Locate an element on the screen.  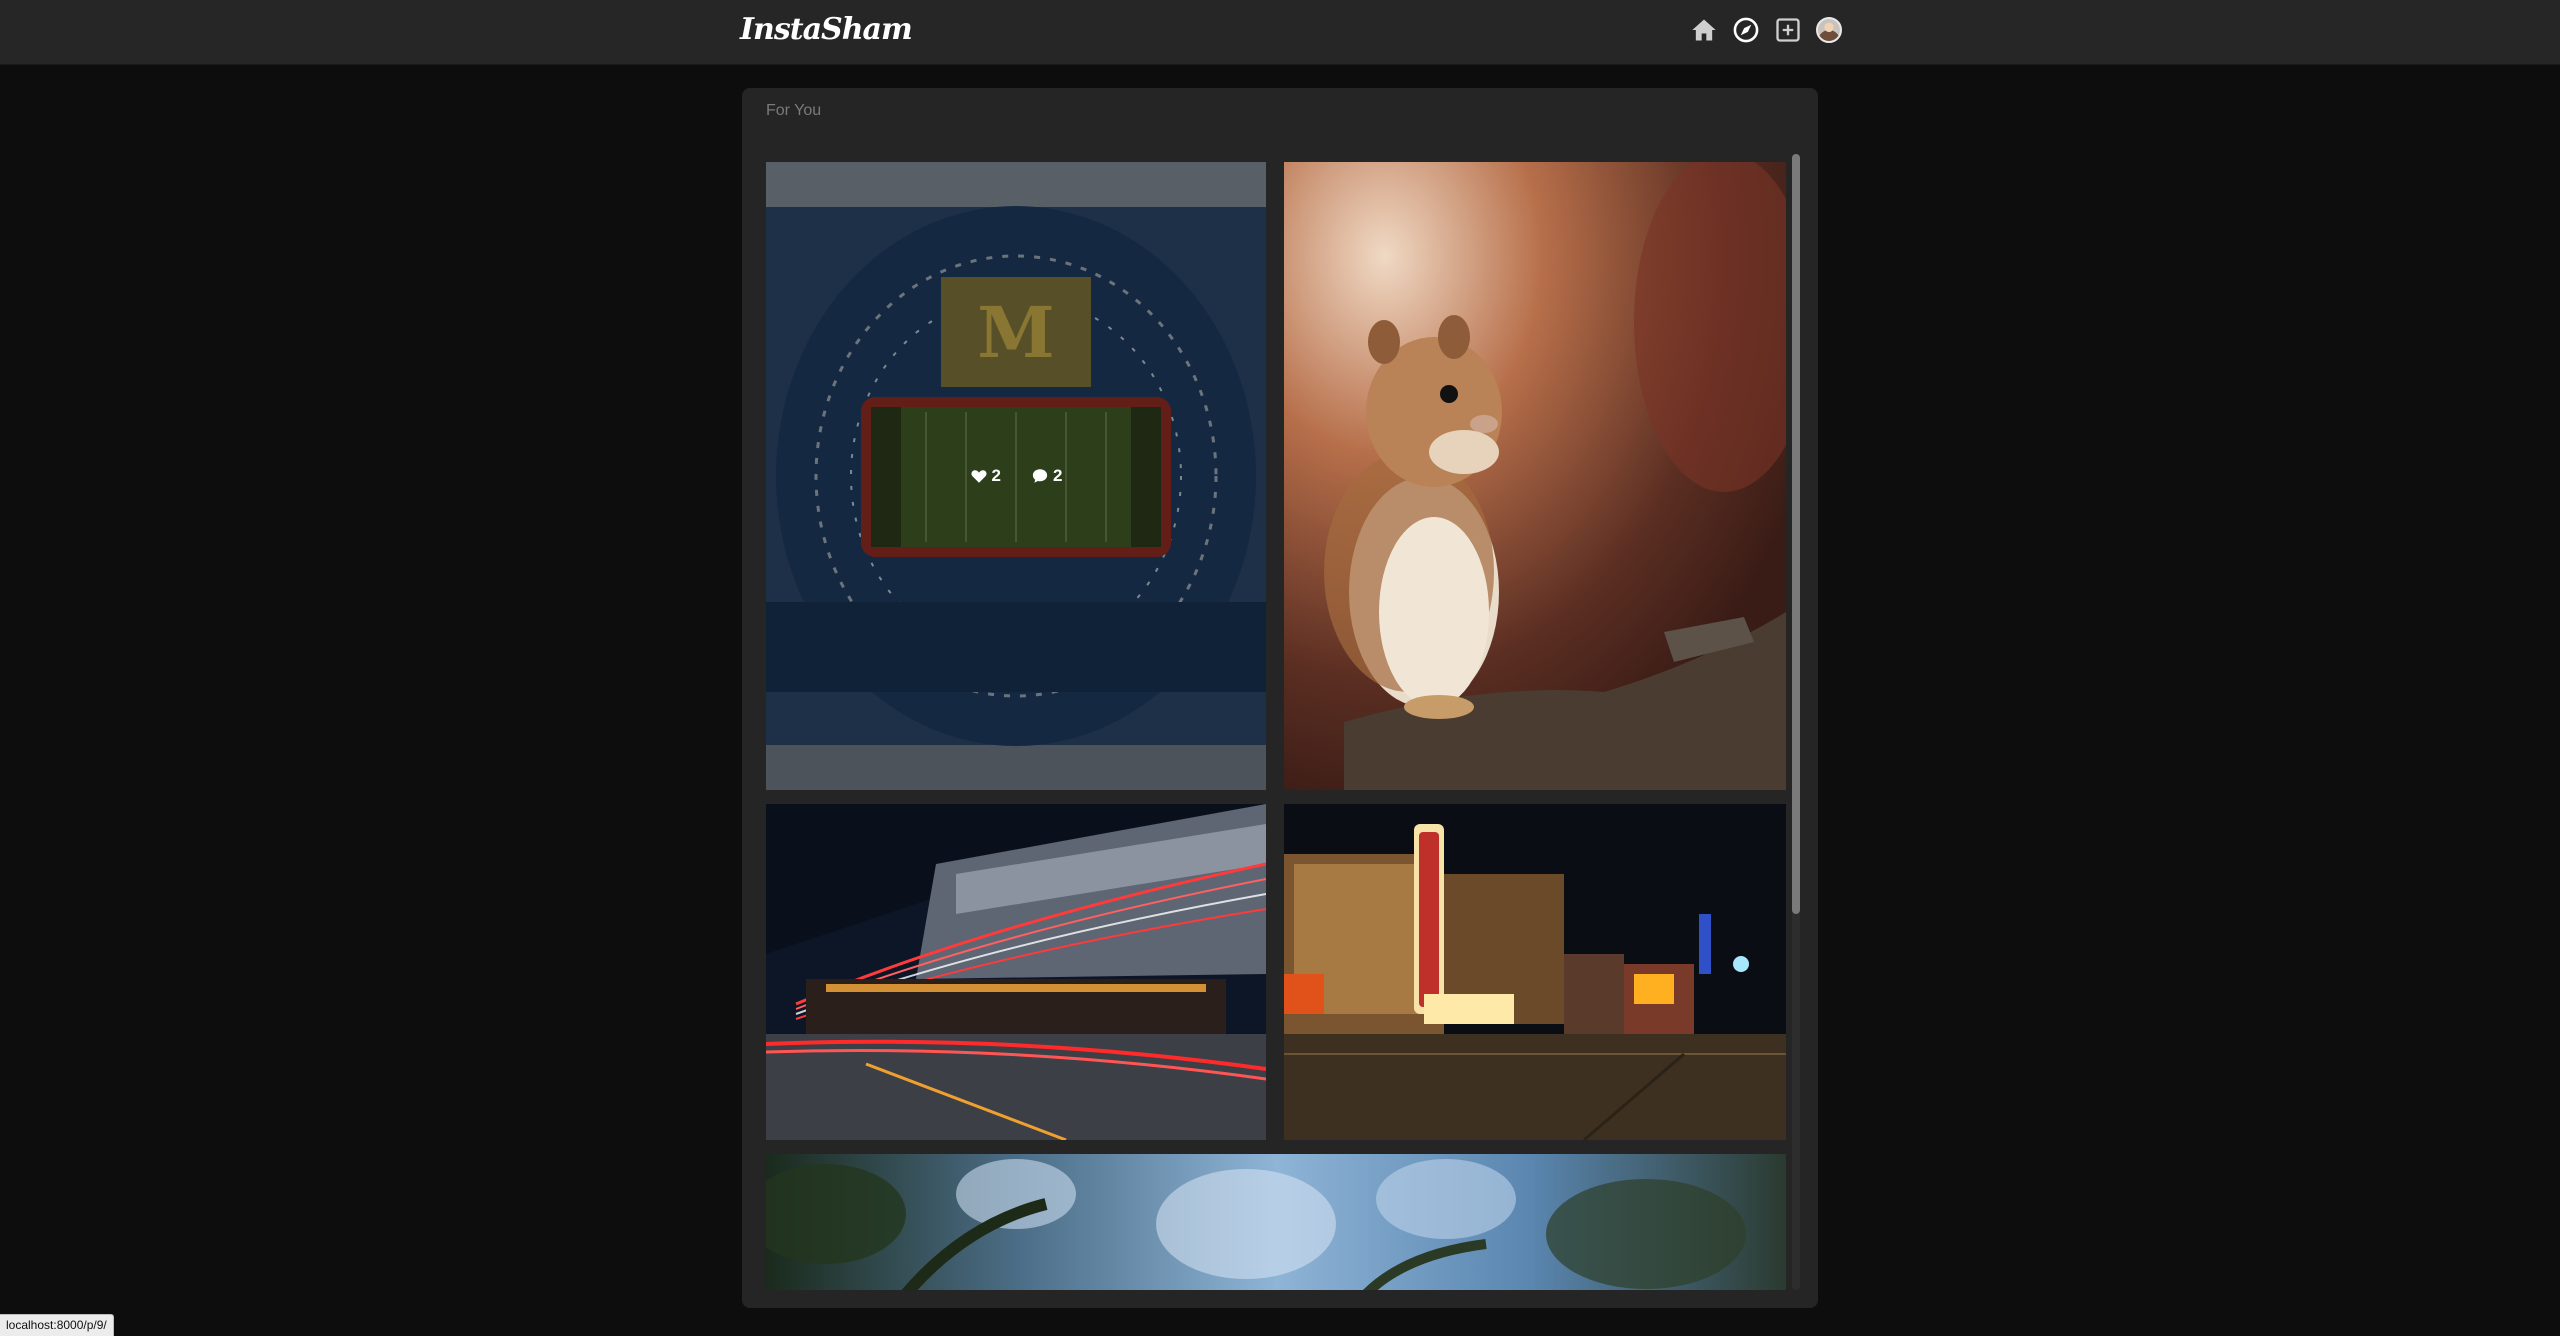
home-icon is located at coordinates (1704, 30).